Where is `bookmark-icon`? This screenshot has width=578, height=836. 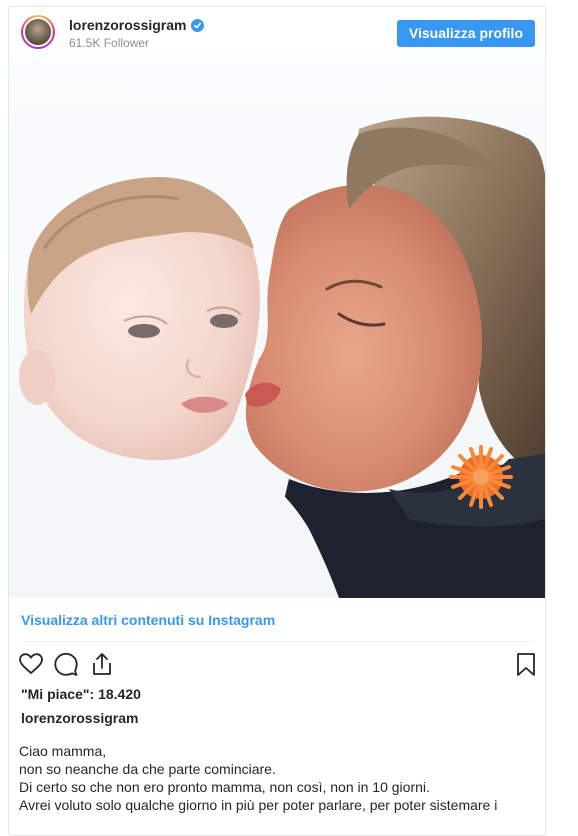 bookmark-icon is located at coordinates (526, 664).